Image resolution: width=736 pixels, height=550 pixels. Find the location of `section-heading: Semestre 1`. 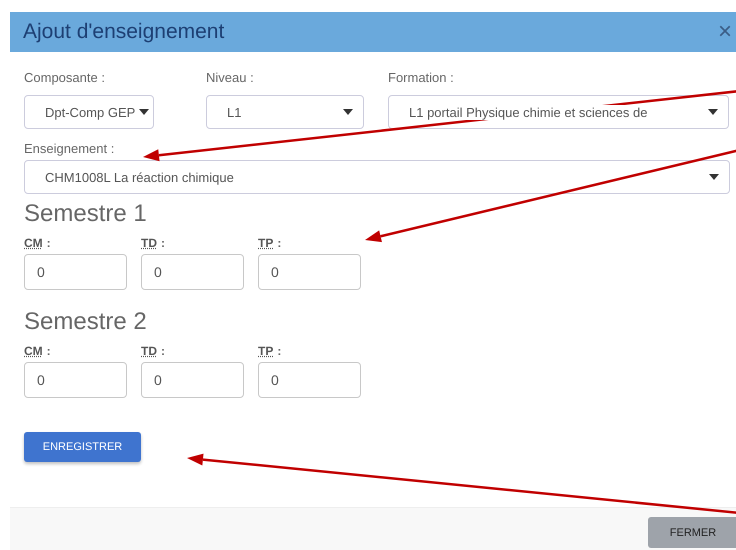

section-heading: Semestre 1 is located at coordinates (86, 214).